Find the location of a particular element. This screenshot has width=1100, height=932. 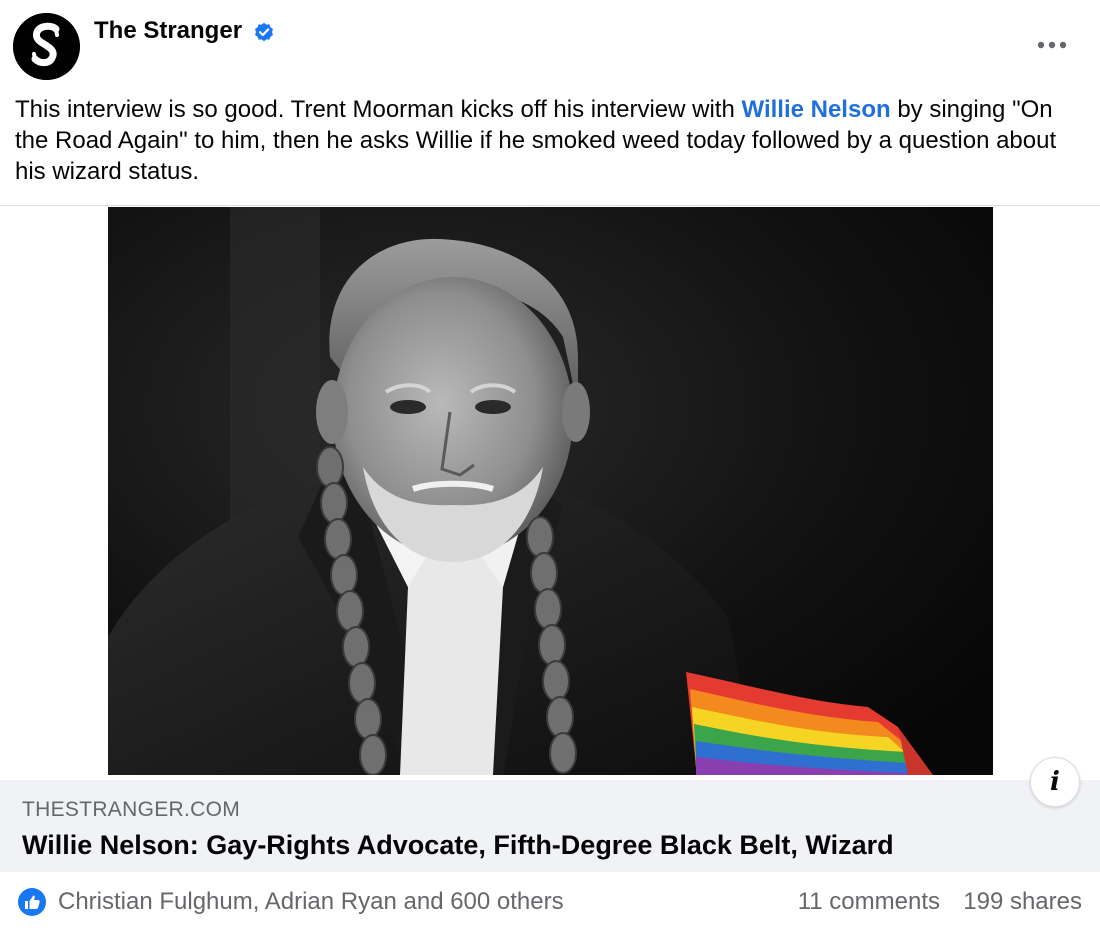

stranger-s-logo-icon is located at coordinates (46, 46).